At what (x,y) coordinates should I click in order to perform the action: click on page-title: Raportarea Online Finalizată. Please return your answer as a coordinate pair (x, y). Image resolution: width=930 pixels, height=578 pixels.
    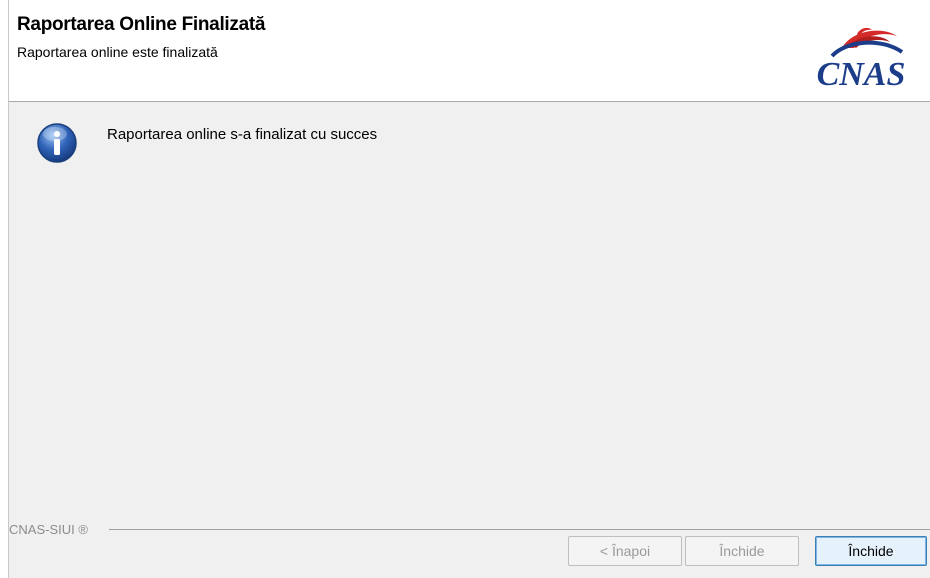
    Looking at the image, I should click on (141, 24).